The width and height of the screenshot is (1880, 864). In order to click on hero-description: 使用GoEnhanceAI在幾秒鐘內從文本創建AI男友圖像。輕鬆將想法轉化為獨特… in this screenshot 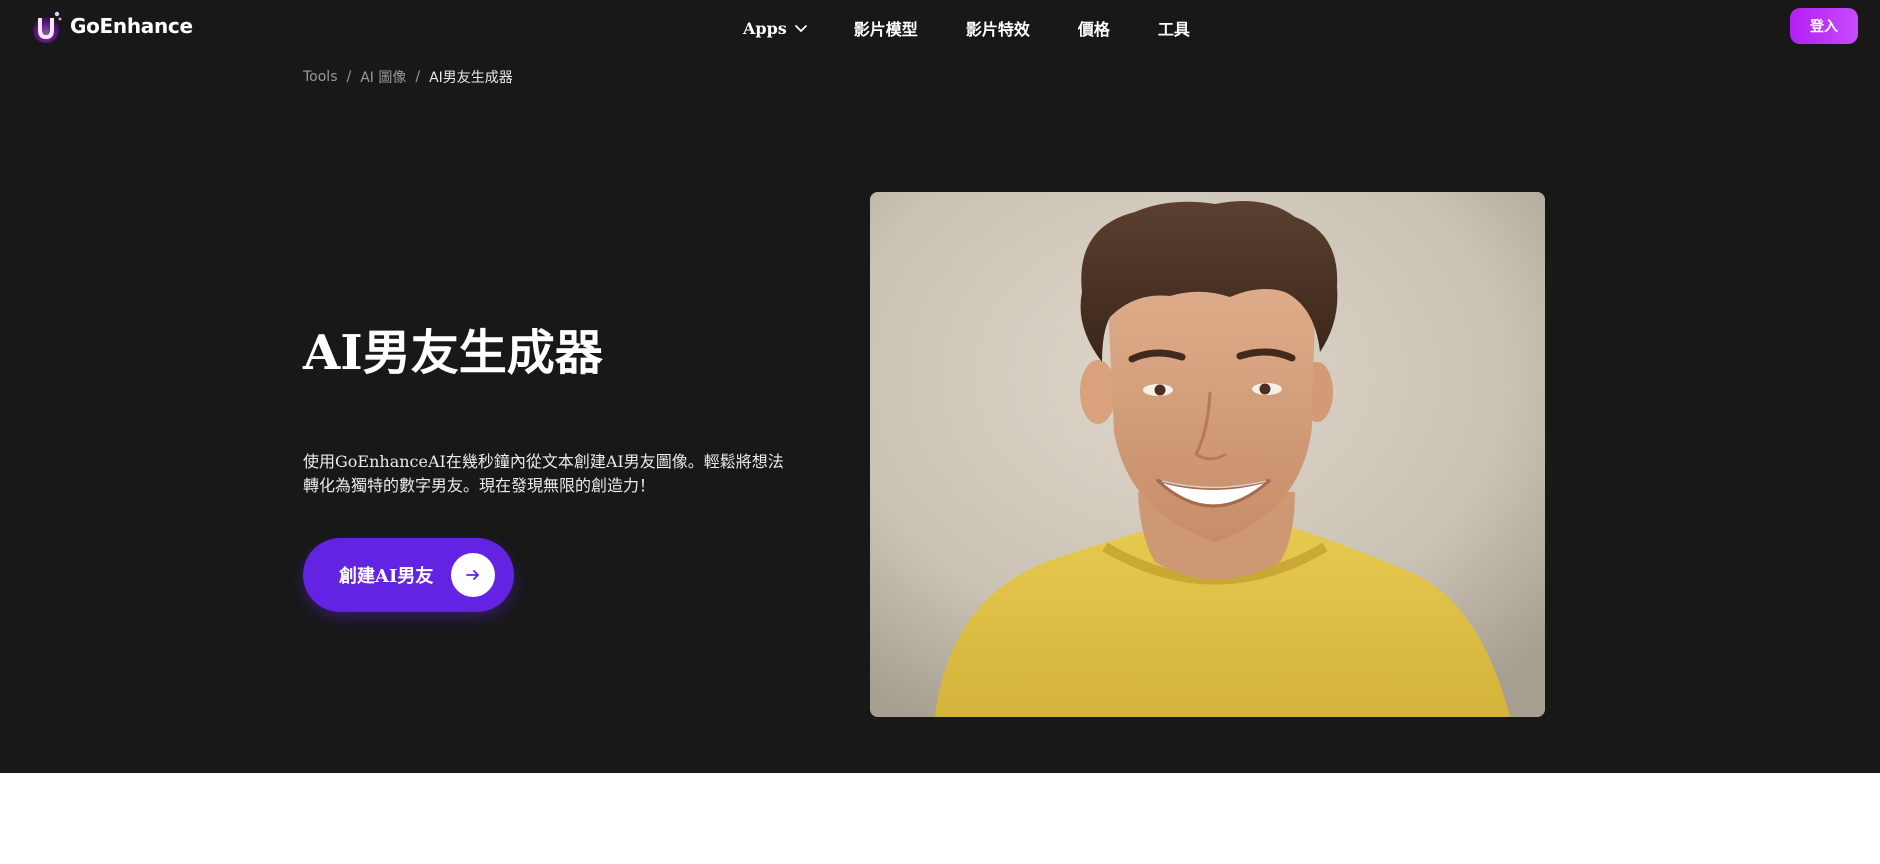, I will do `click(543, 473)`.